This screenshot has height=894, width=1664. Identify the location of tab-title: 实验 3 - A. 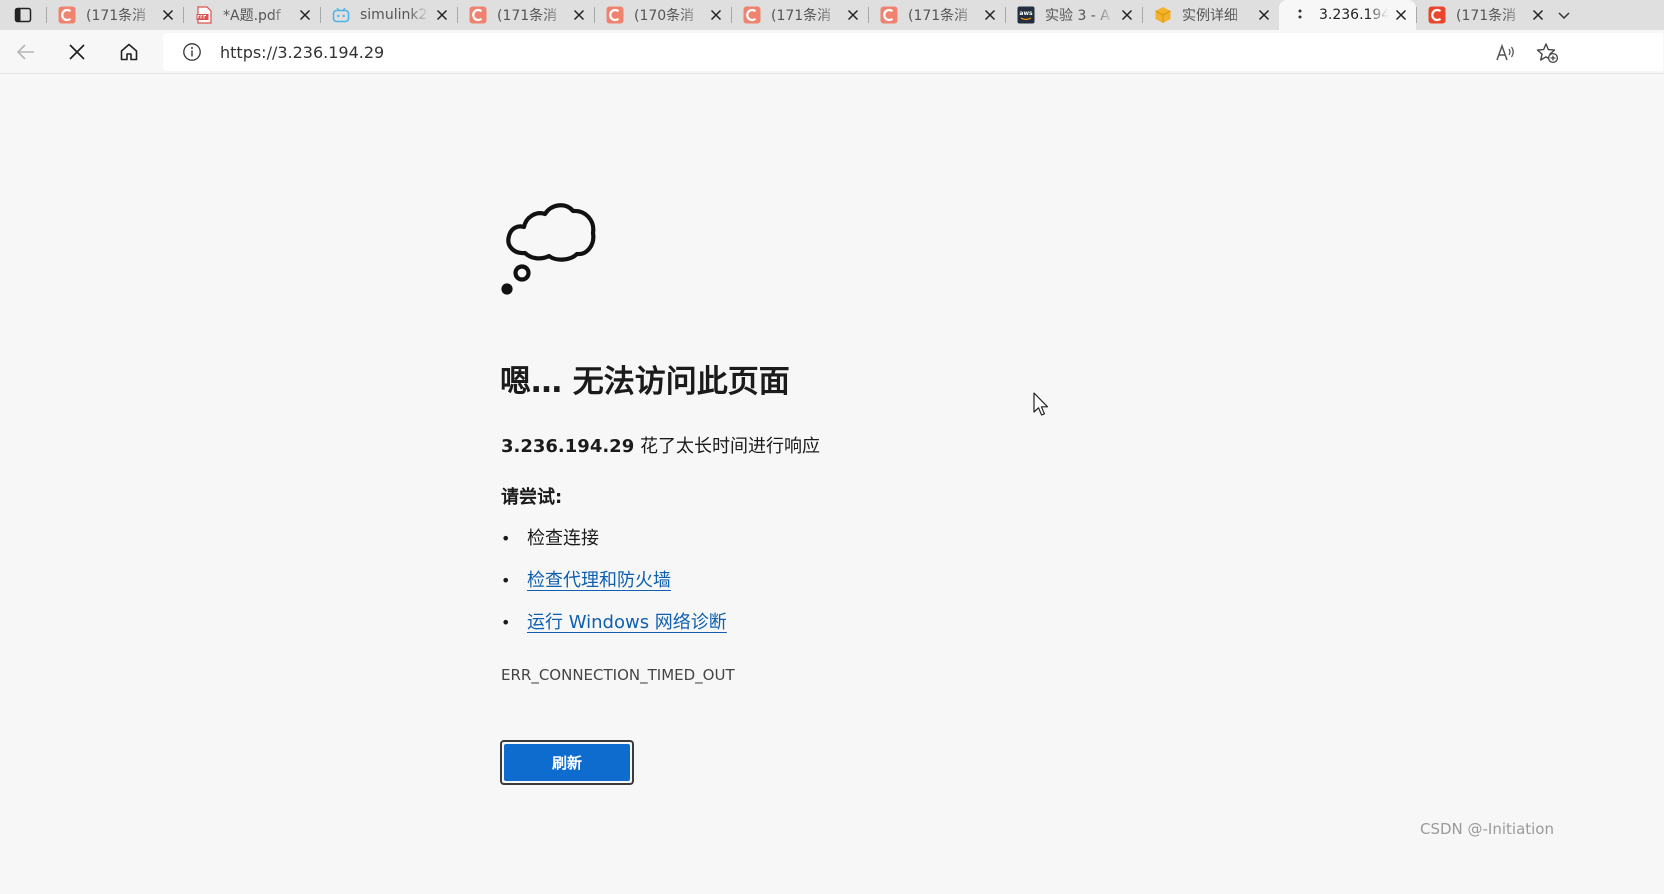
(1077, 16).